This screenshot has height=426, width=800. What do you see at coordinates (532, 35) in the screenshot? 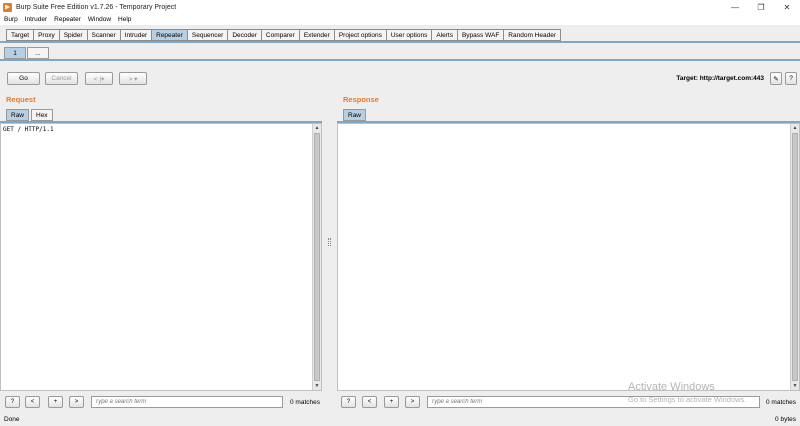
I see `tab-random-header: Random Header` at bounding box center [532, 35].